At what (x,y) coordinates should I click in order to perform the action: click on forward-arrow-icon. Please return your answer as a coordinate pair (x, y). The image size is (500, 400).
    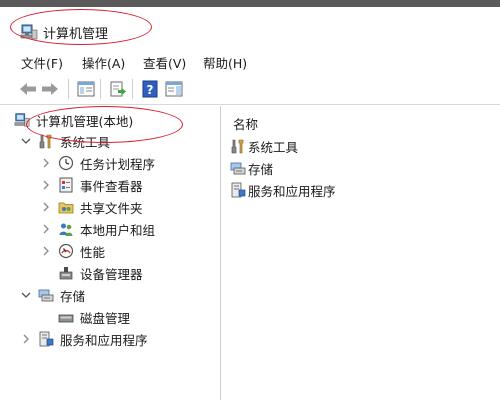
    Looking at the image, I should click on (50, 89).